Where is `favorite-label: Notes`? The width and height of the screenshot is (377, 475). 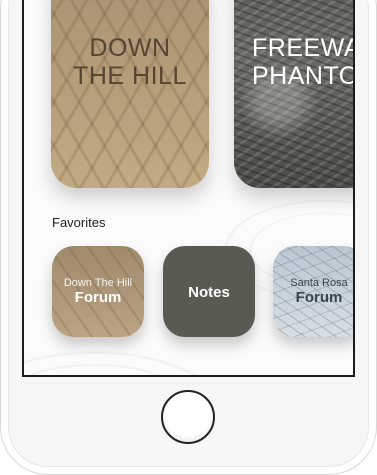
favorite-label: Notes is located at coordinates (209, 292).